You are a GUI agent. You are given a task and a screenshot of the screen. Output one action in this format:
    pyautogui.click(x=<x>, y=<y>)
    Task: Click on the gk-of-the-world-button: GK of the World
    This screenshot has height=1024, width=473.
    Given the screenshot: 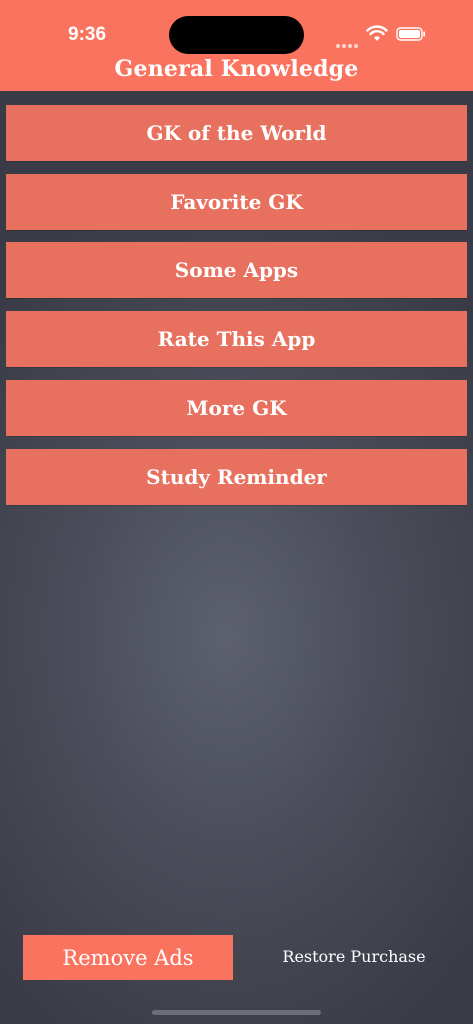 What is the action you would take?
    pyautogui.click(x=236, y=133)
    